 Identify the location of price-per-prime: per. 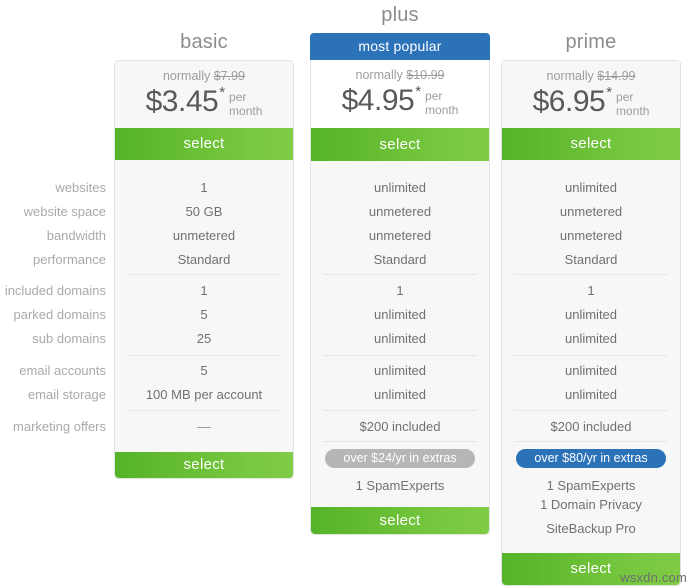
(625, 97).